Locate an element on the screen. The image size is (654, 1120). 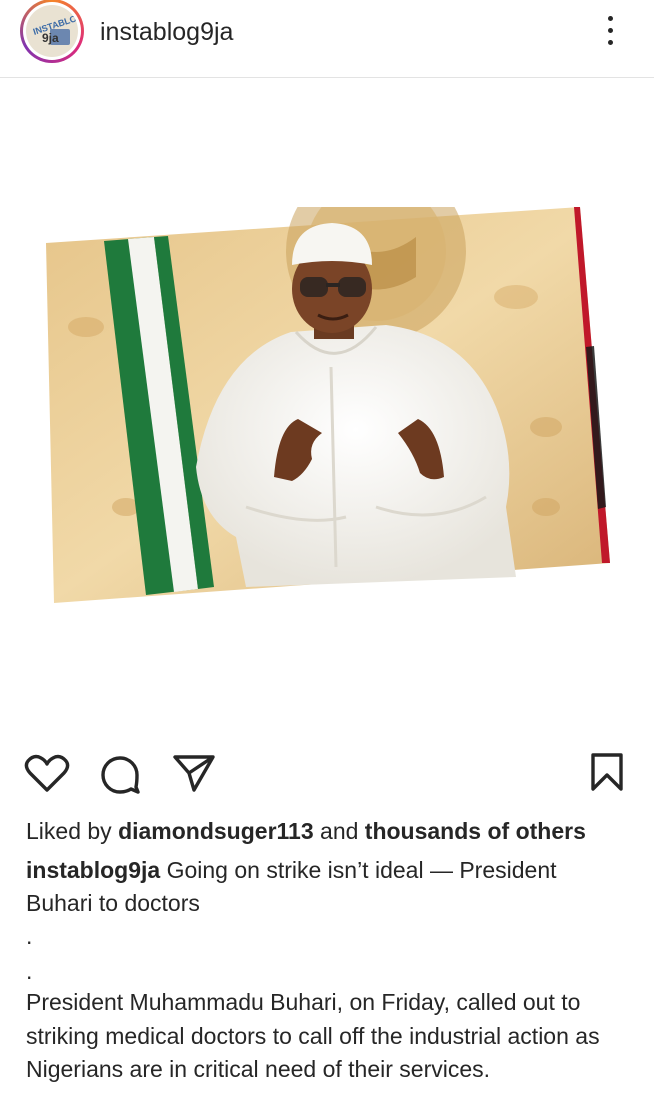
username: instablog9ja is located at coordinates (166, 32).